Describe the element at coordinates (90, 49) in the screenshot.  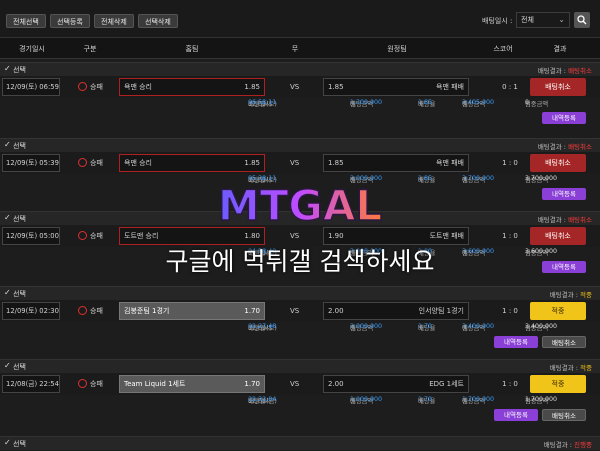
I see `header-type: 구분` at that location.